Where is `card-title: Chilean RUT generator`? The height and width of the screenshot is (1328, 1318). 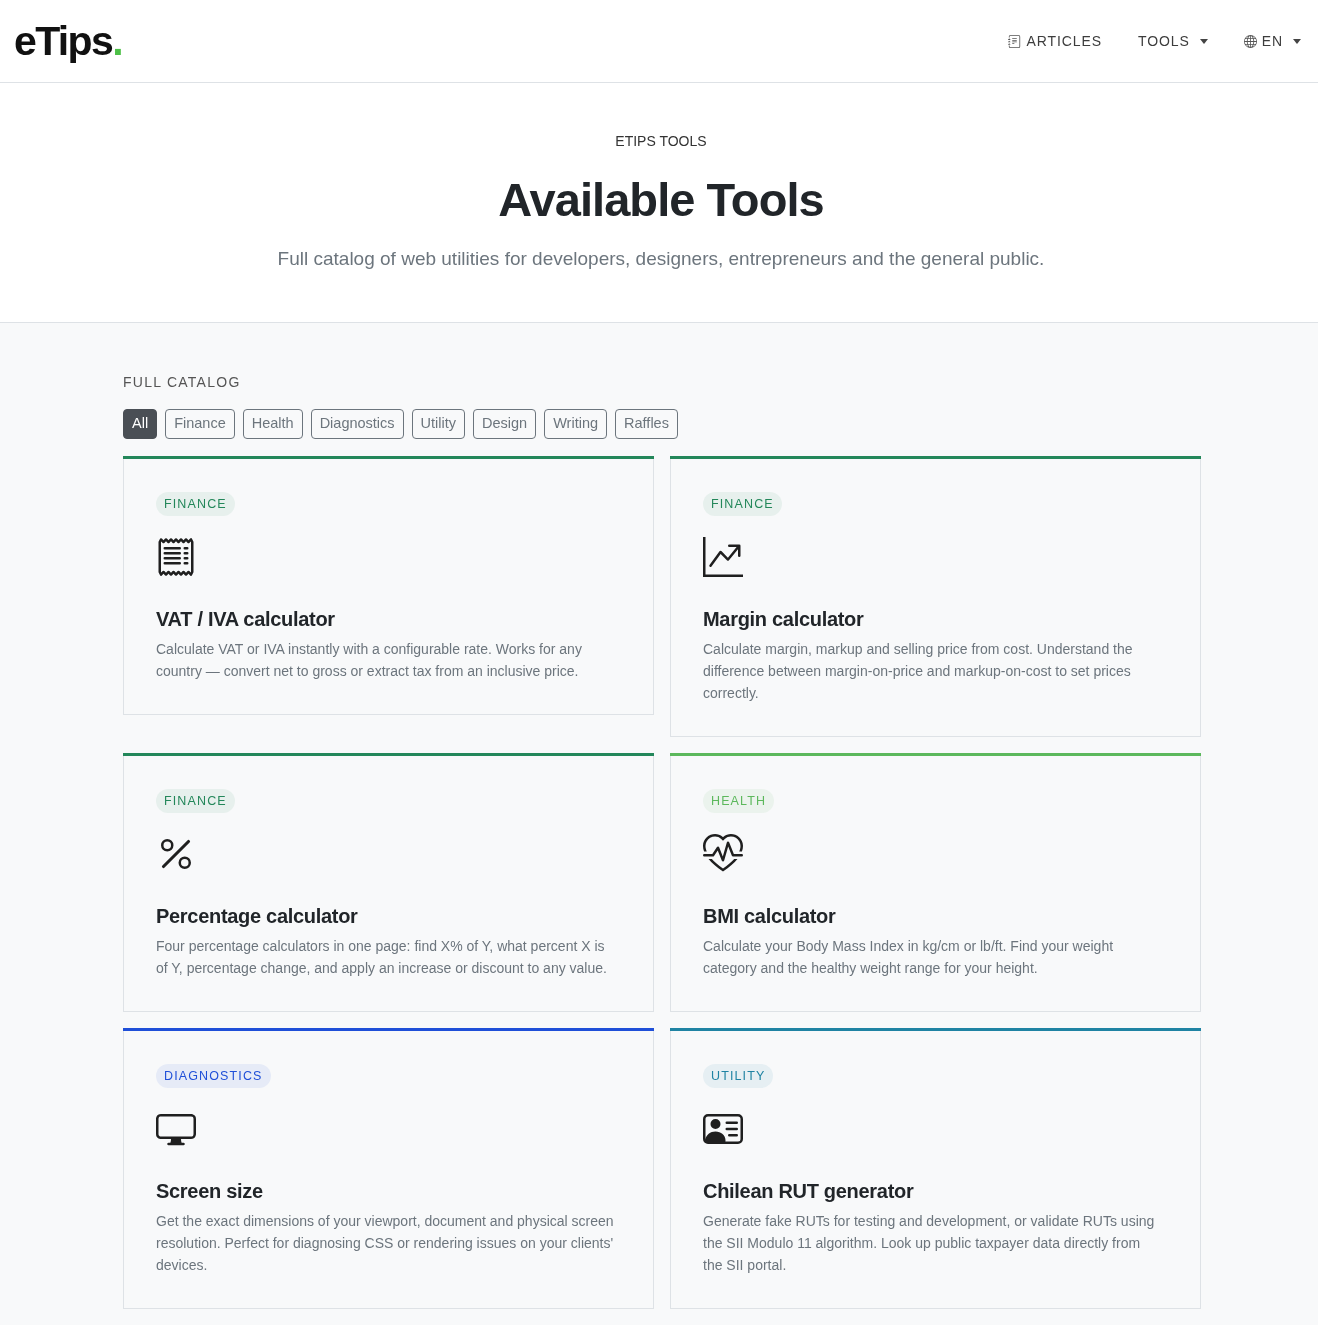 card-title: Chilean RUT generator is located at coordinates (809, 1191).